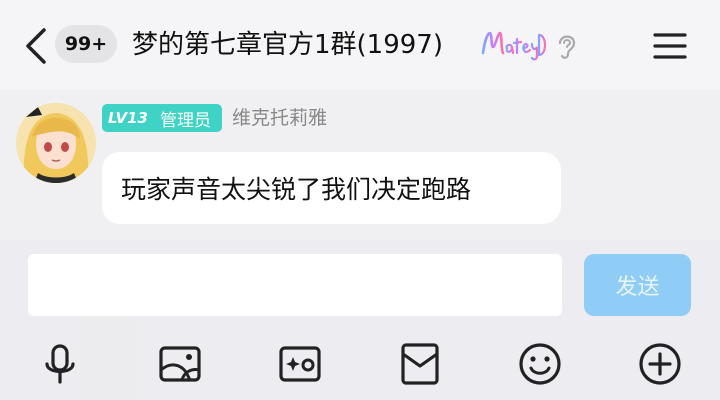 Image resolution: width=720 pixels, height=400 pixels. What do you see at coordinates (37, 46) in the screenshot?
I see `chevron-left-icon` at bounding box center [37, 46].